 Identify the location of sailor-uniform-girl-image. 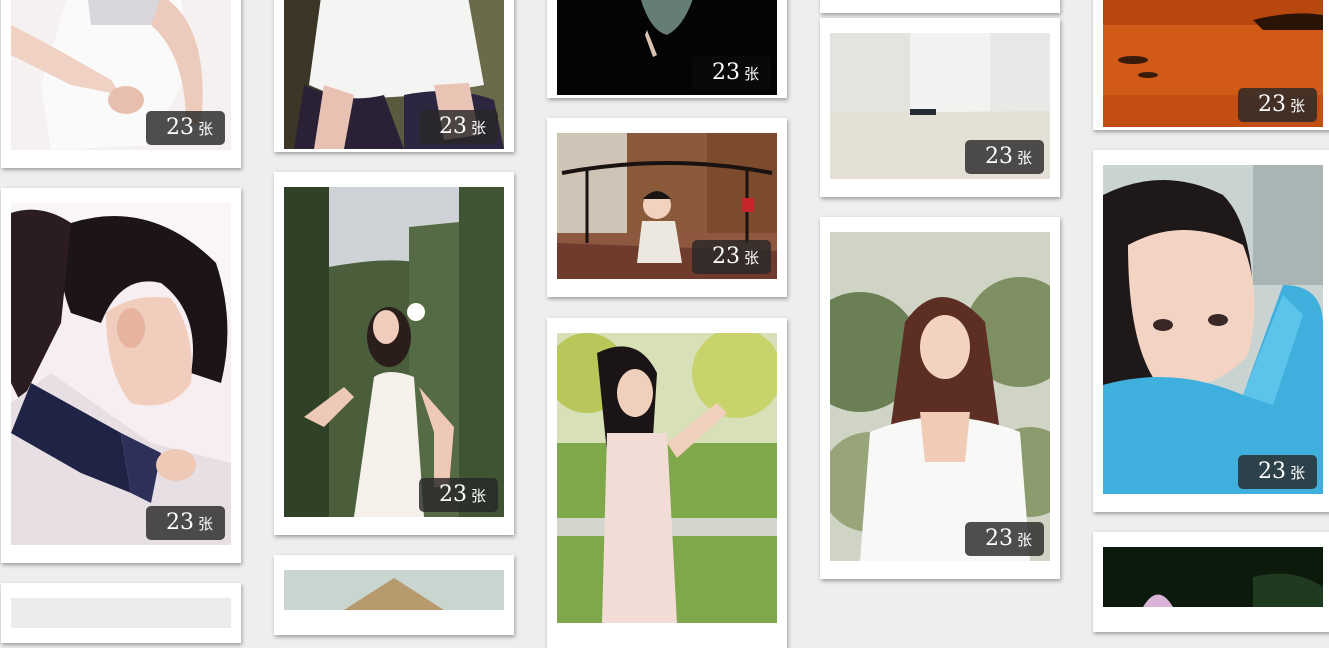
(121, 374).